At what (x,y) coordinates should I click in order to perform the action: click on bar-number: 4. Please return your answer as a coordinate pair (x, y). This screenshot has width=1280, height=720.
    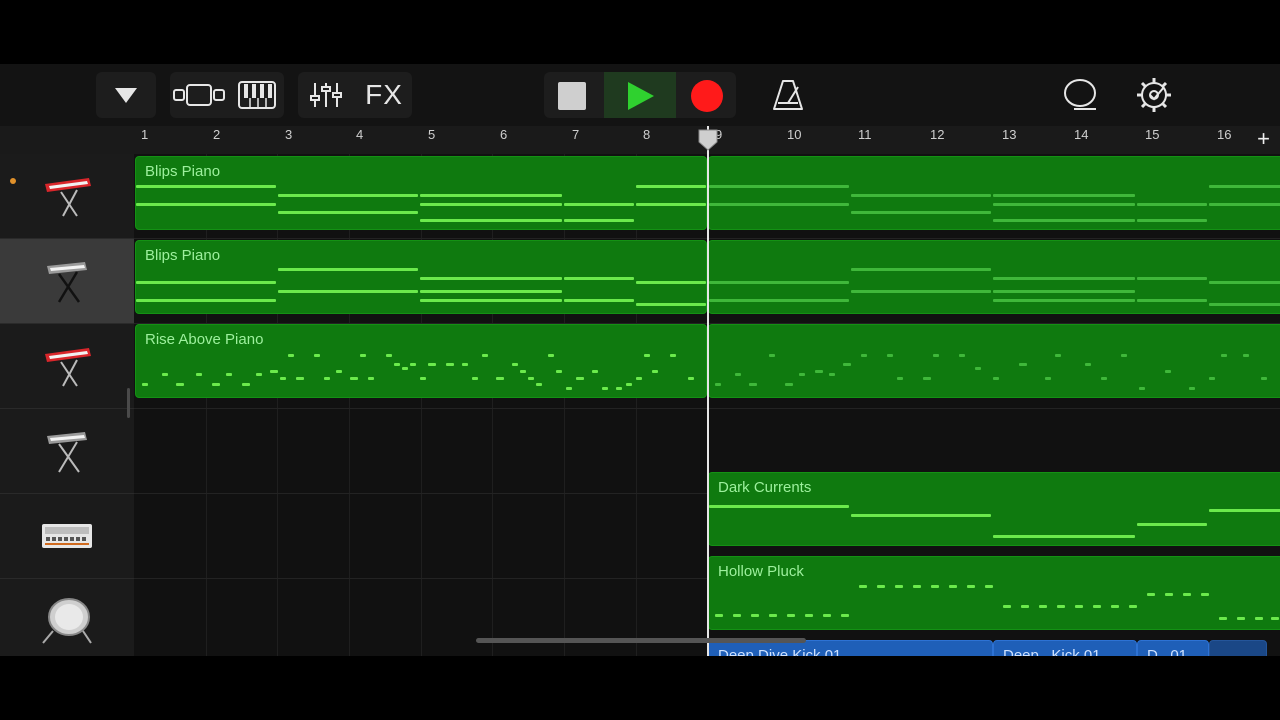
    Looking at the image, I should click on (360, 134).